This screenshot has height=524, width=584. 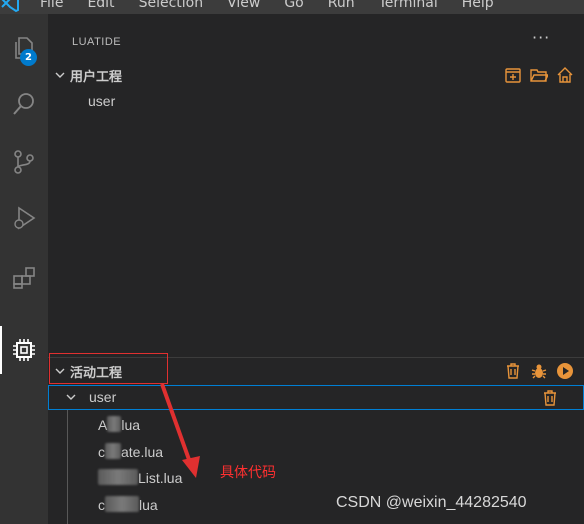 What do you see at coordinates (100, 6) in the screenshot?
I see `menu-edit: Edit` at bounding box center [100, 6].